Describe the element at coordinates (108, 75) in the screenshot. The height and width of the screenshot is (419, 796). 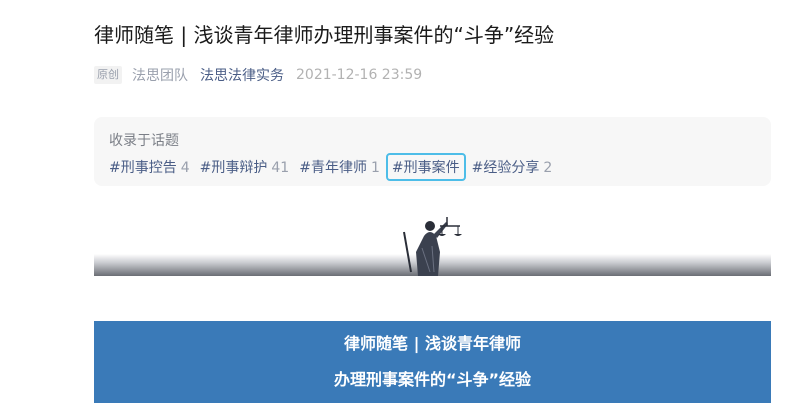
I see `original-badge: 原创` at that location.